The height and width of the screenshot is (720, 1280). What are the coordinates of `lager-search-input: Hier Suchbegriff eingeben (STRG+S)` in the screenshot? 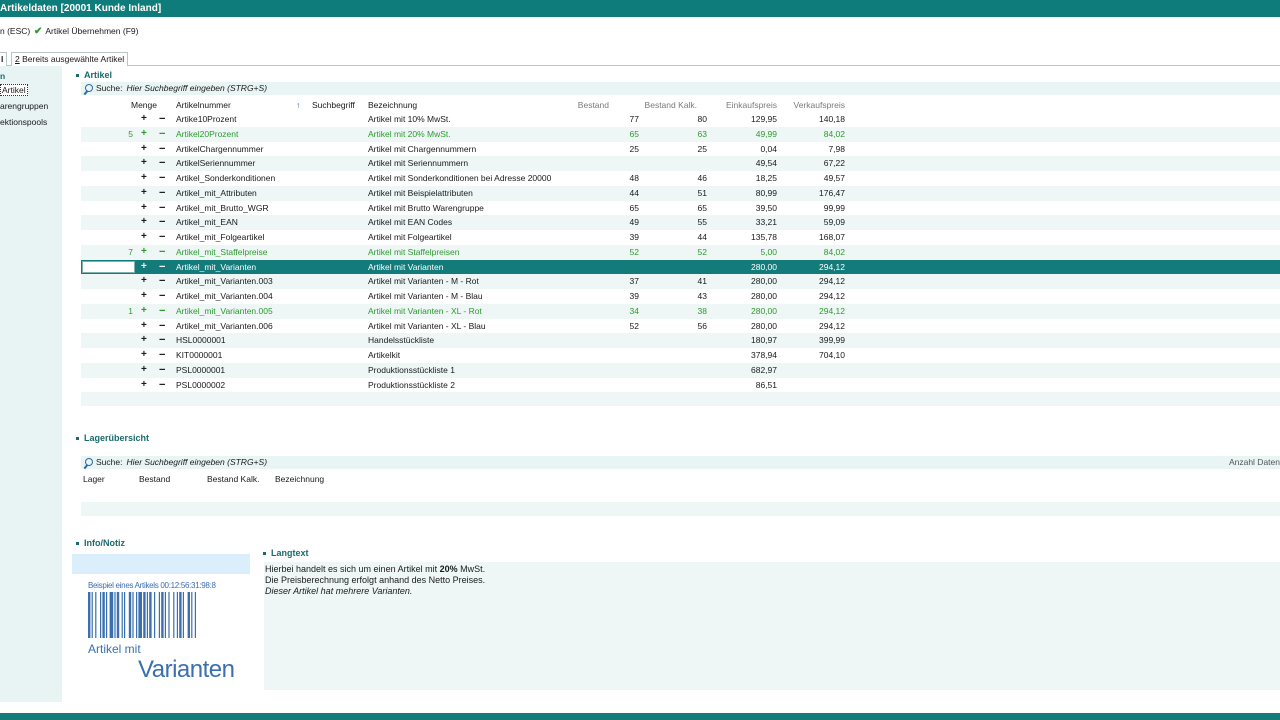 It's located at (196, 462).